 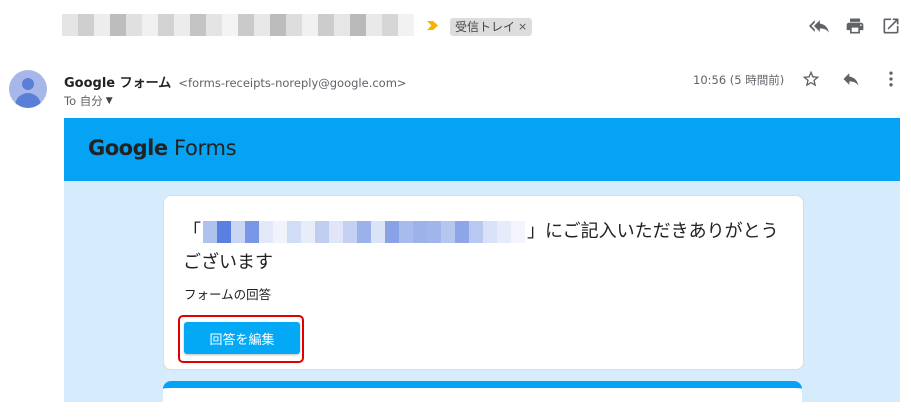 What do you see at coordinates (238, 25) in the screenshot?
I see `subject-pixelated` at bounding box center [238, 25].